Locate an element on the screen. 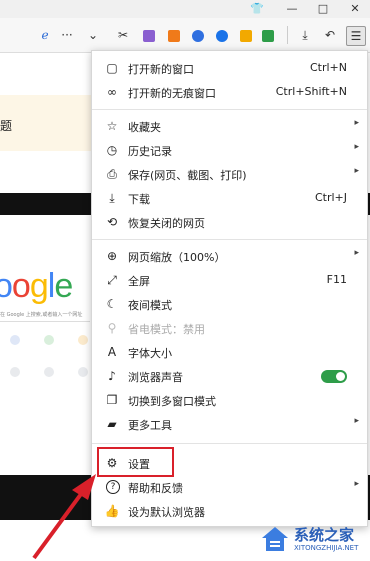 The height and width of the screenshot is (561, 370). scissors-icon: ✂ is located at coordinates (123, 35).